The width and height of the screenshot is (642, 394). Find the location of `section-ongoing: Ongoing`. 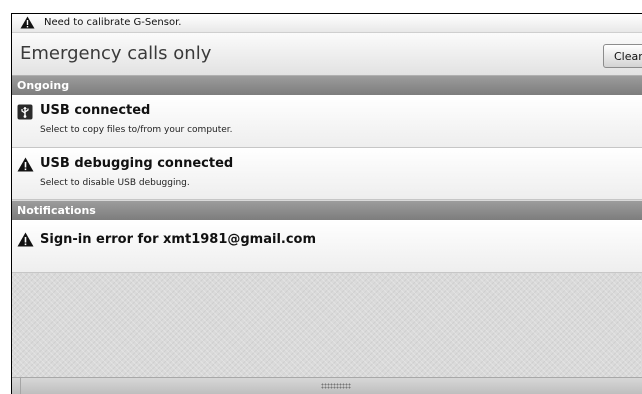

section-ongoing: Ongoing is located at coordinates (327, 85).